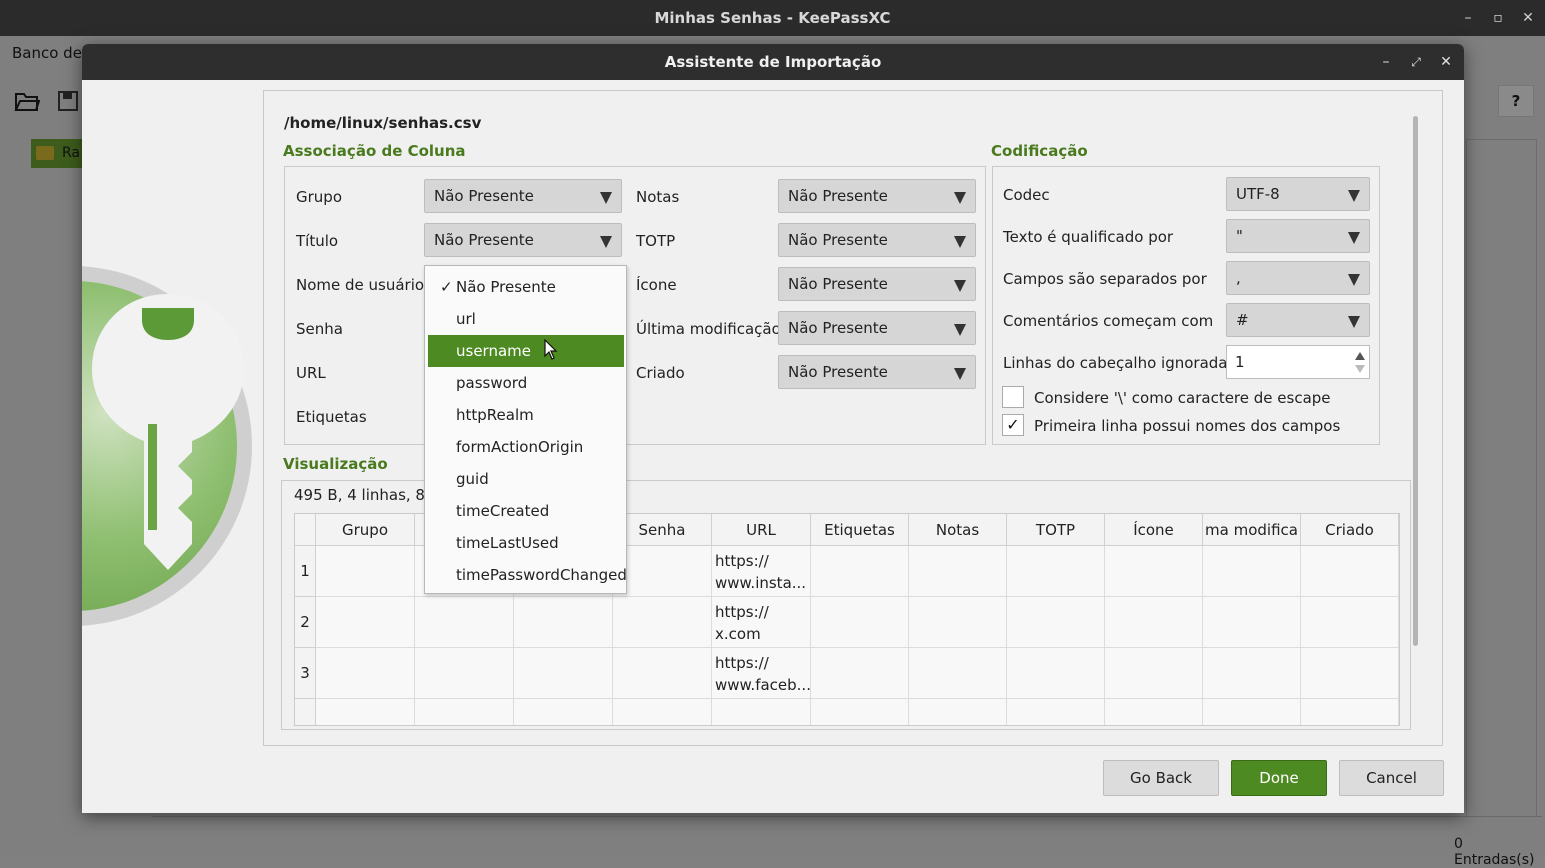  I want to click on group-tree-root-label: Ra, so click(71, 153).